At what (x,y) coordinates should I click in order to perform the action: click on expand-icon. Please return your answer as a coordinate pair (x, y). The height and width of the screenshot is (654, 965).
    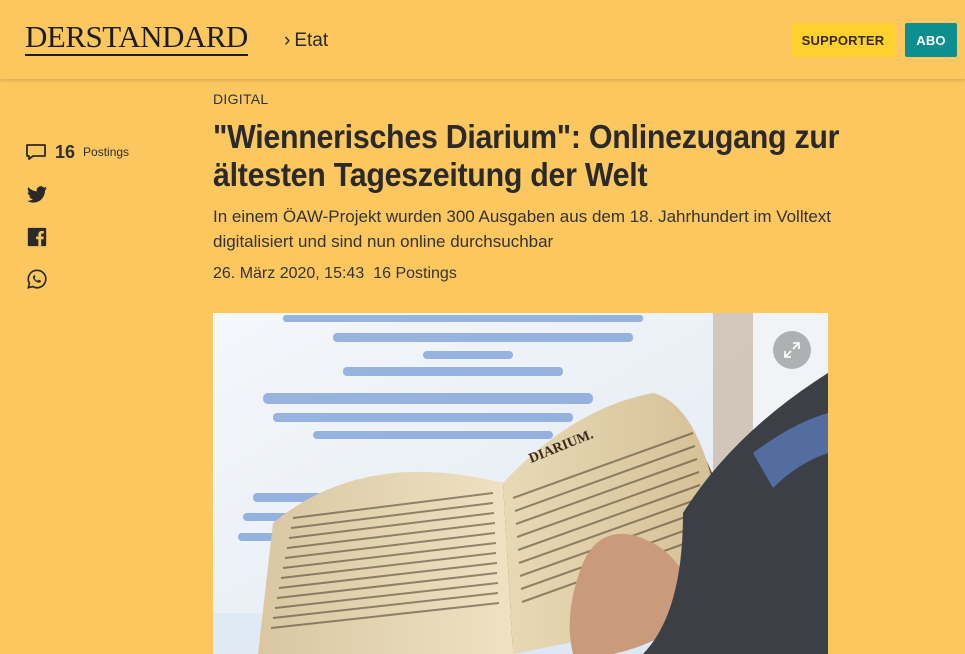
    Looking at the image, I should click on (792, 350).